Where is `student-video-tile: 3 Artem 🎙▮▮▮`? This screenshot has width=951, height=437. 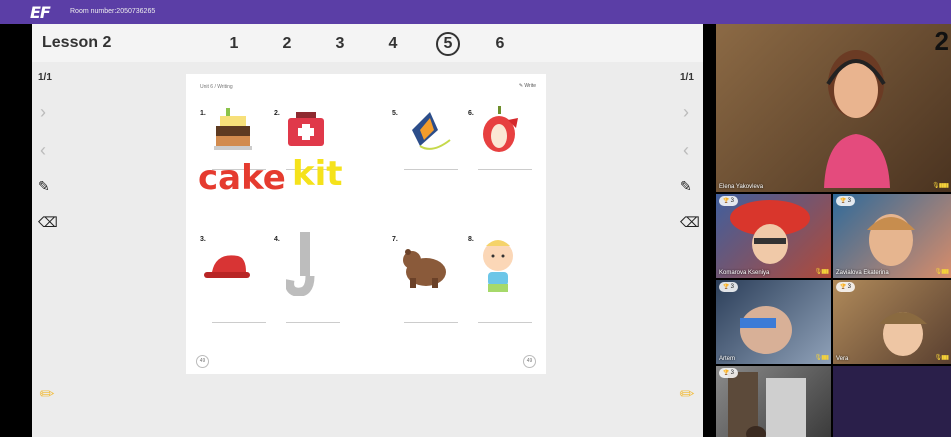 student-video-tile: 3 Artem 🎙▮▮▮ is located at coordinates (773, 322).